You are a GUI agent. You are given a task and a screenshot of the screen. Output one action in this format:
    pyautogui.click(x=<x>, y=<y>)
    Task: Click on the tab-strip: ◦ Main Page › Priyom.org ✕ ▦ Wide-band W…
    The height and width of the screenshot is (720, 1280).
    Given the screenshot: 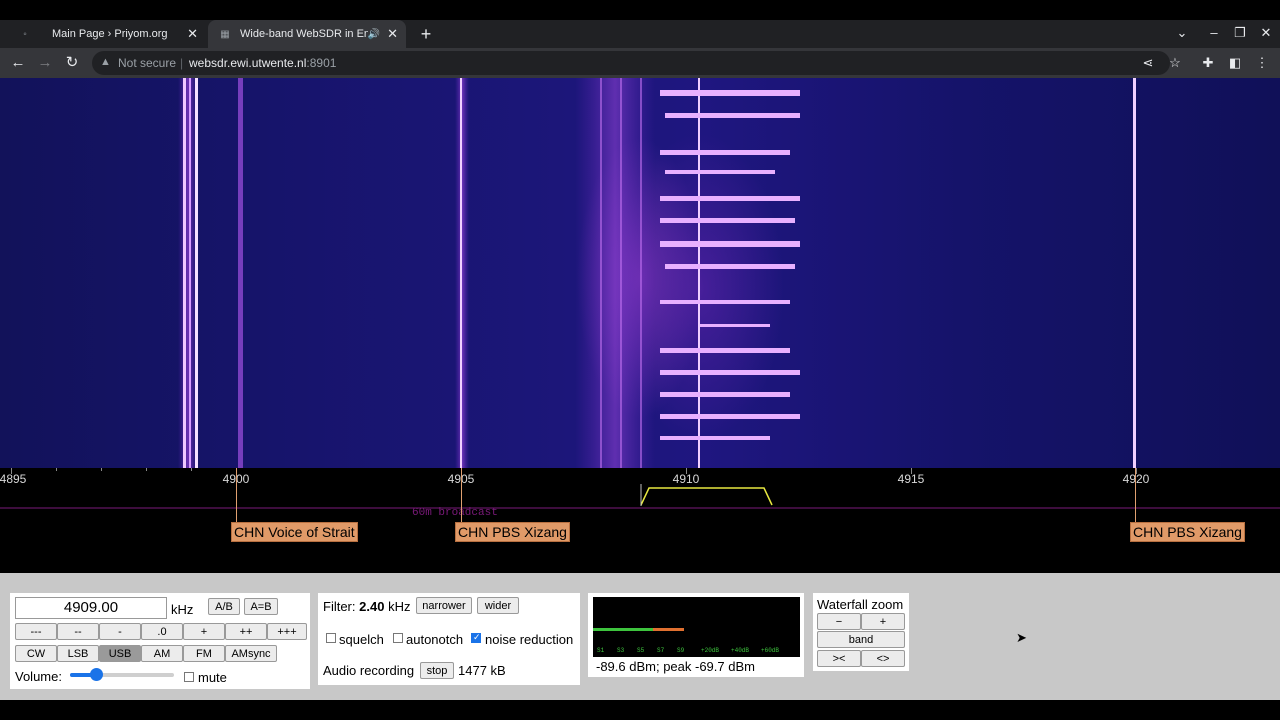 What is the action you would take?
    pyautogui.click(x=640, y=34)
    